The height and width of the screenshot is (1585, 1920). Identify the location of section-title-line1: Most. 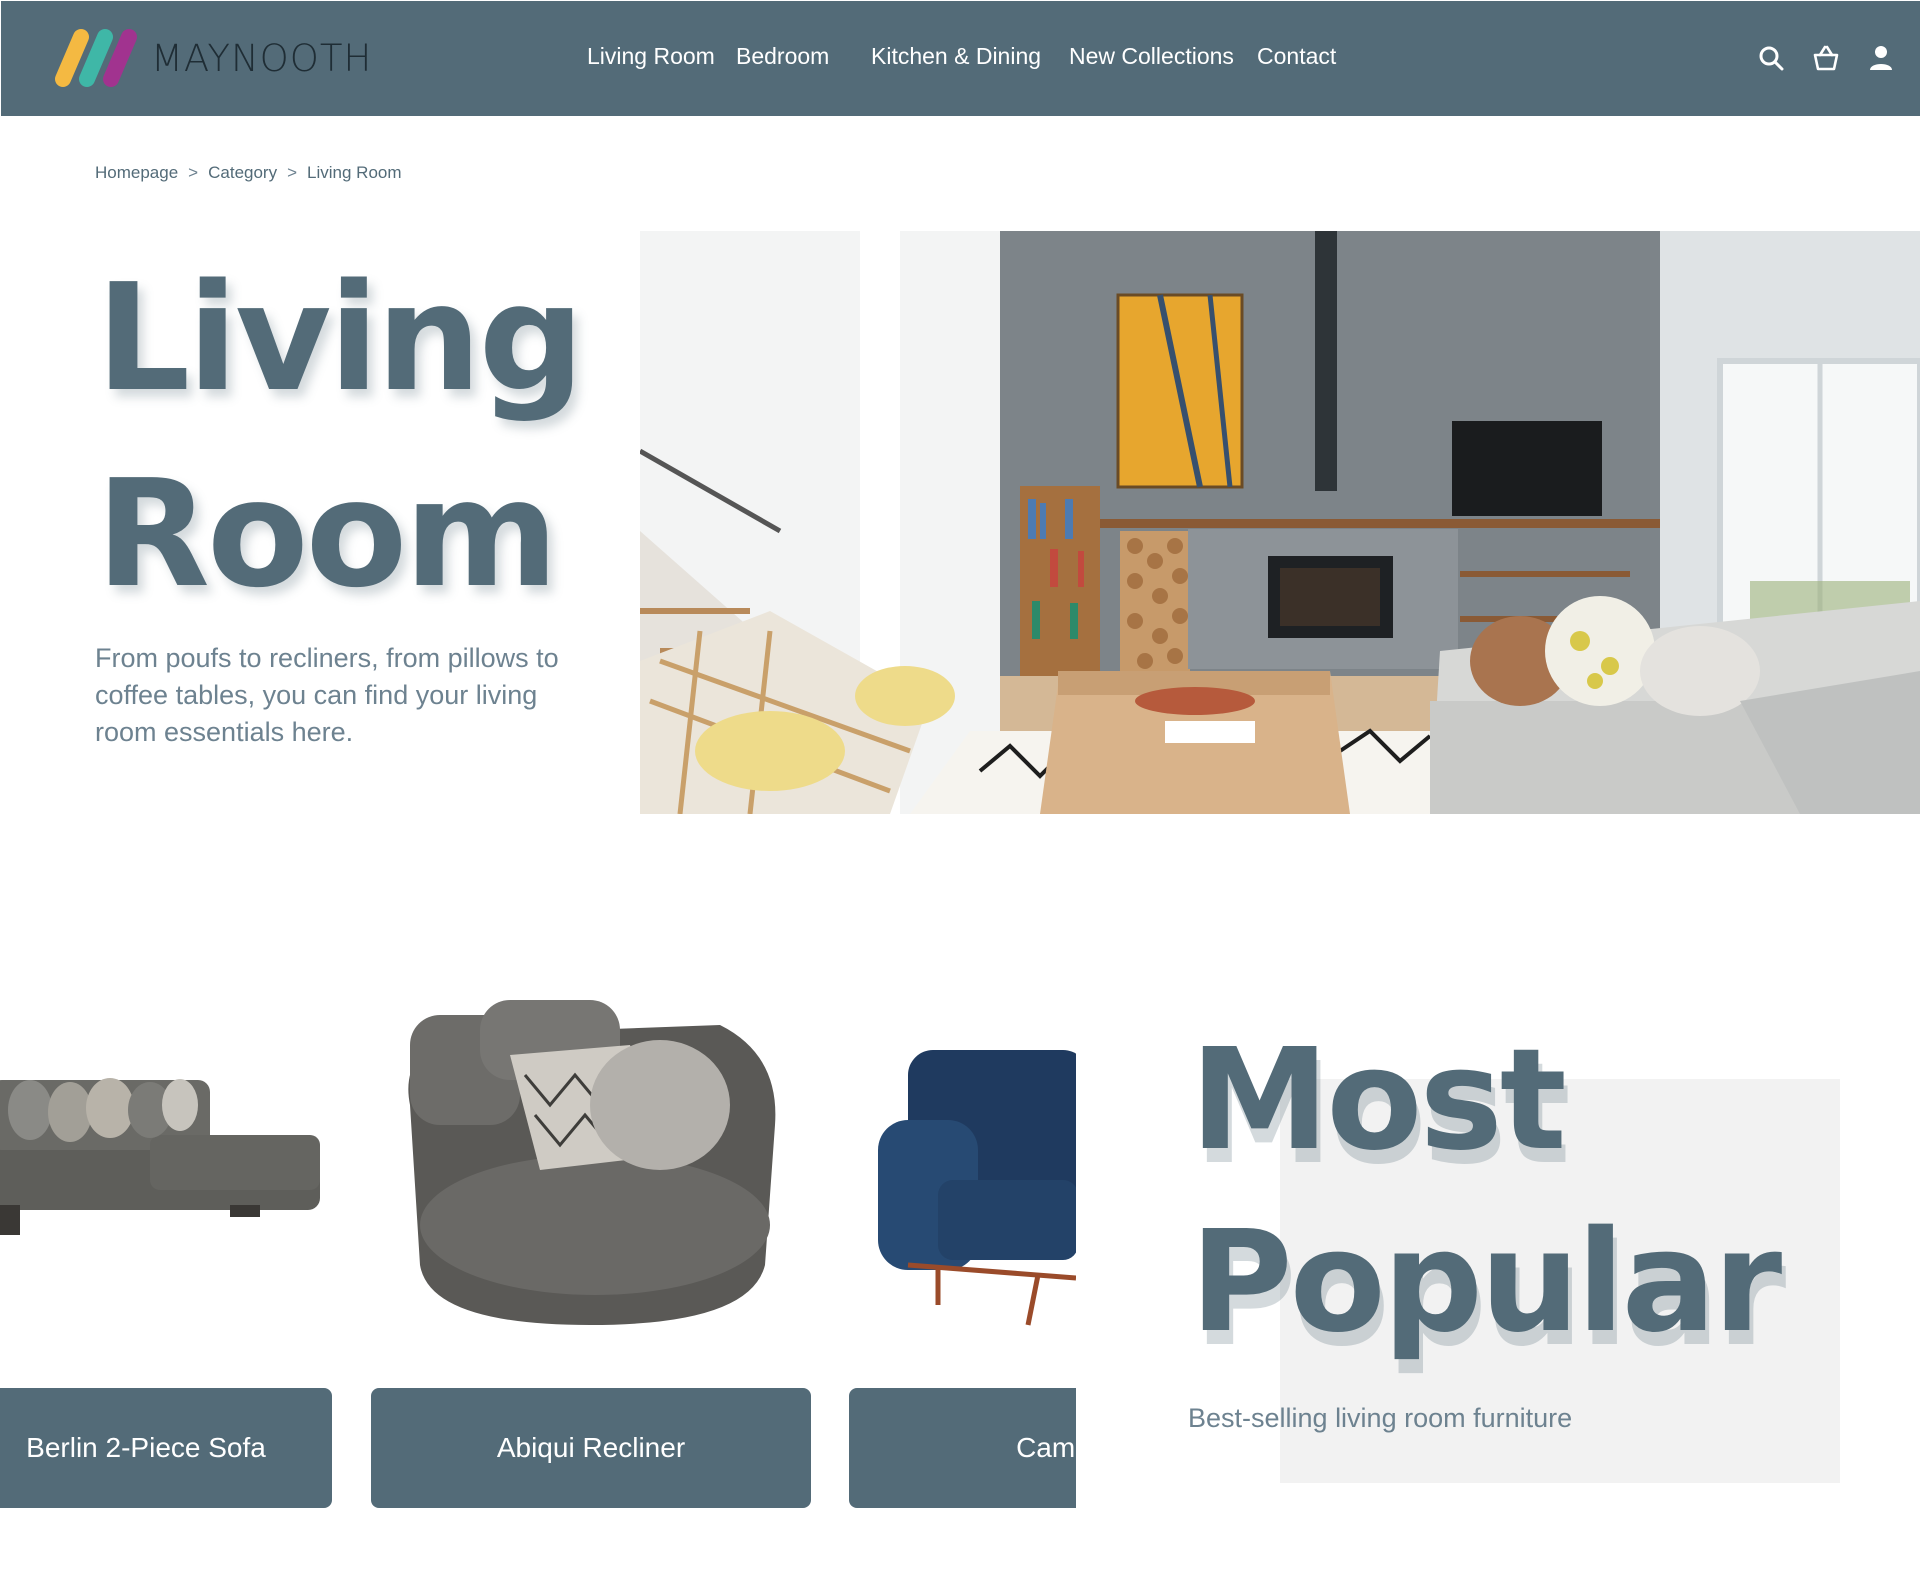
(1378, 1100).